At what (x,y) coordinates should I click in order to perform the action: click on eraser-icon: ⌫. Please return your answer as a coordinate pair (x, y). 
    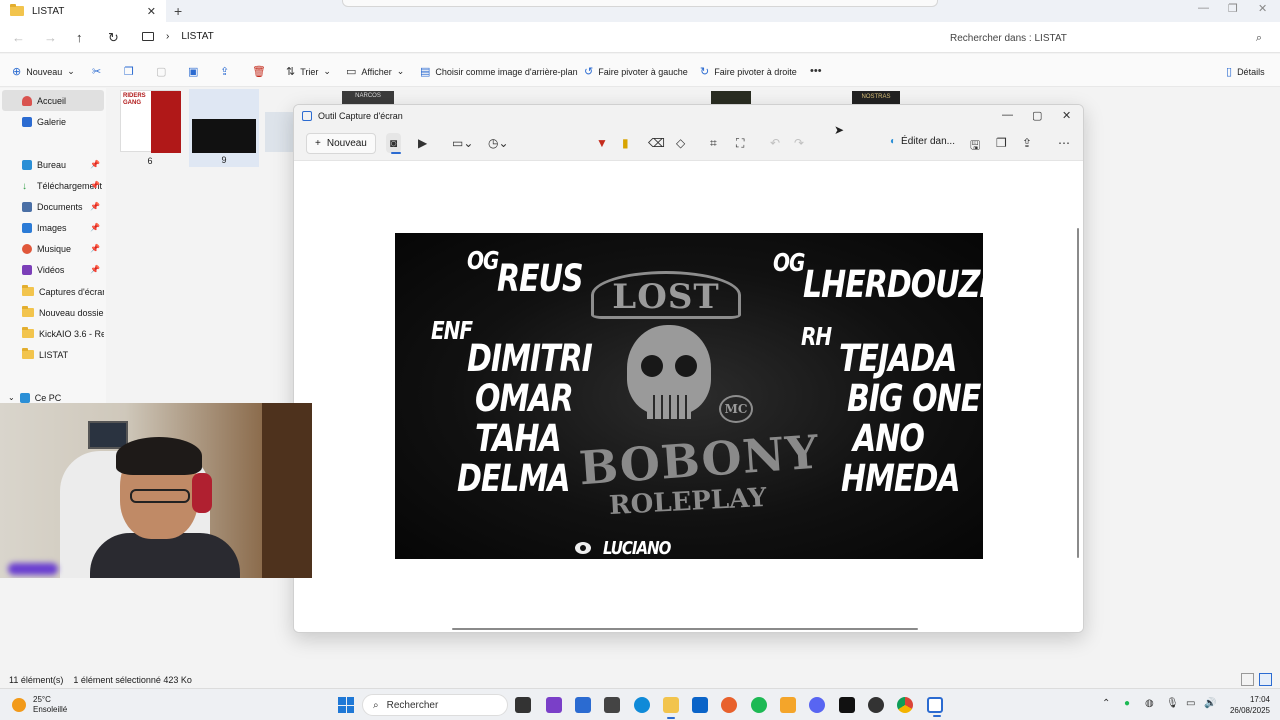
    Looking at the image, I should click on (656, 143).